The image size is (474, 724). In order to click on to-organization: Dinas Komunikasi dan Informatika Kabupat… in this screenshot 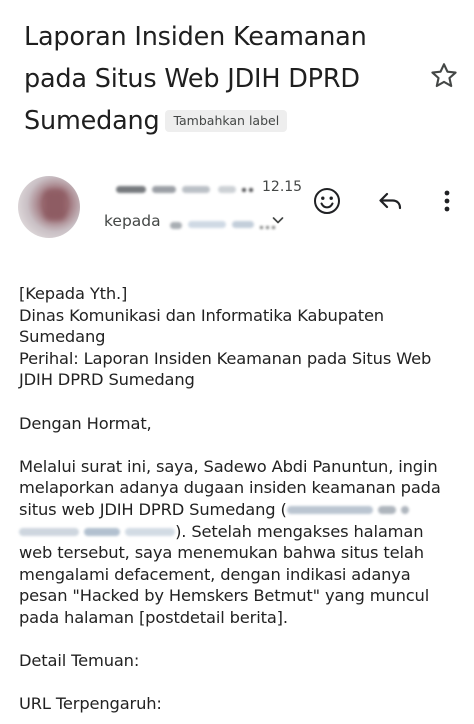, I will do `click(201, 326)`.